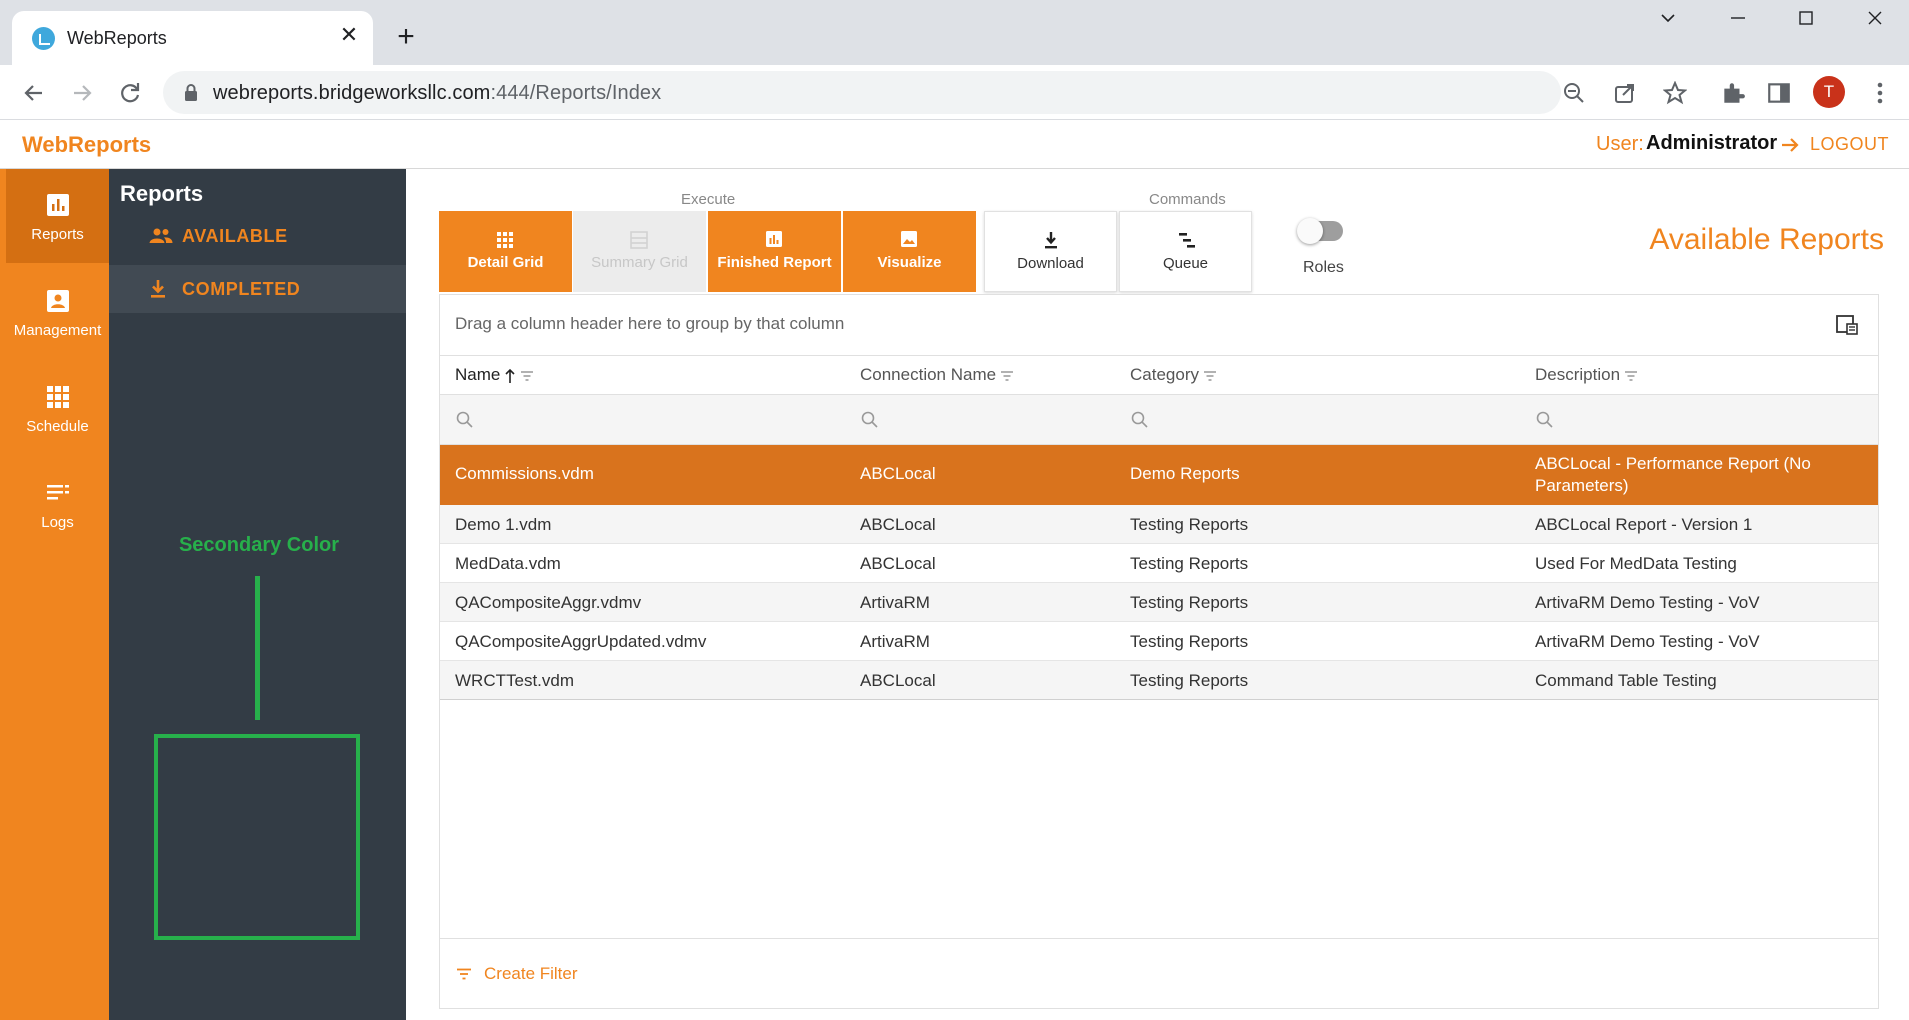  I want to click on button-label: Finished Report, so click(774, 262).